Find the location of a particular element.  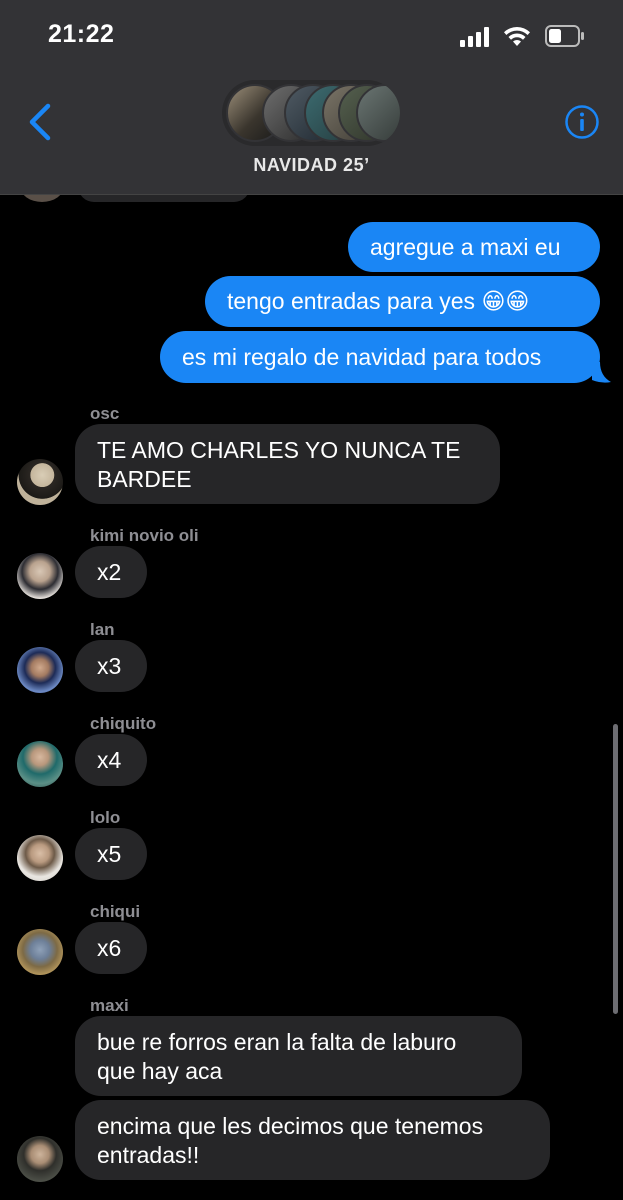

sender-name: chiquito is located at coordinates (123, 723).